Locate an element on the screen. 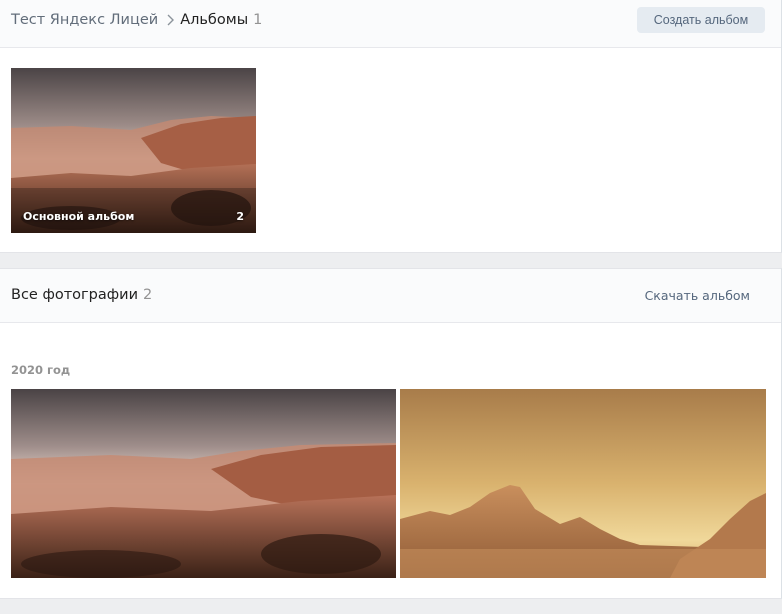 The width and height of the screenshot is (782, 614). year-label: 2020 год is located at coordinates (41, 370).